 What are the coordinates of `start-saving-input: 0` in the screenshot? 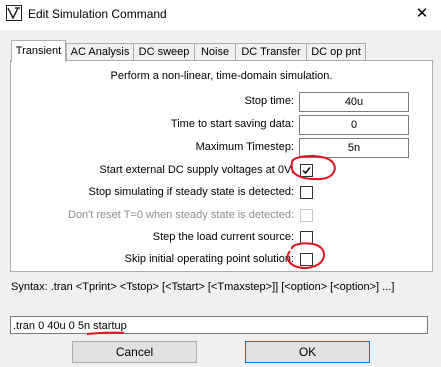 It's located at (354, 125).